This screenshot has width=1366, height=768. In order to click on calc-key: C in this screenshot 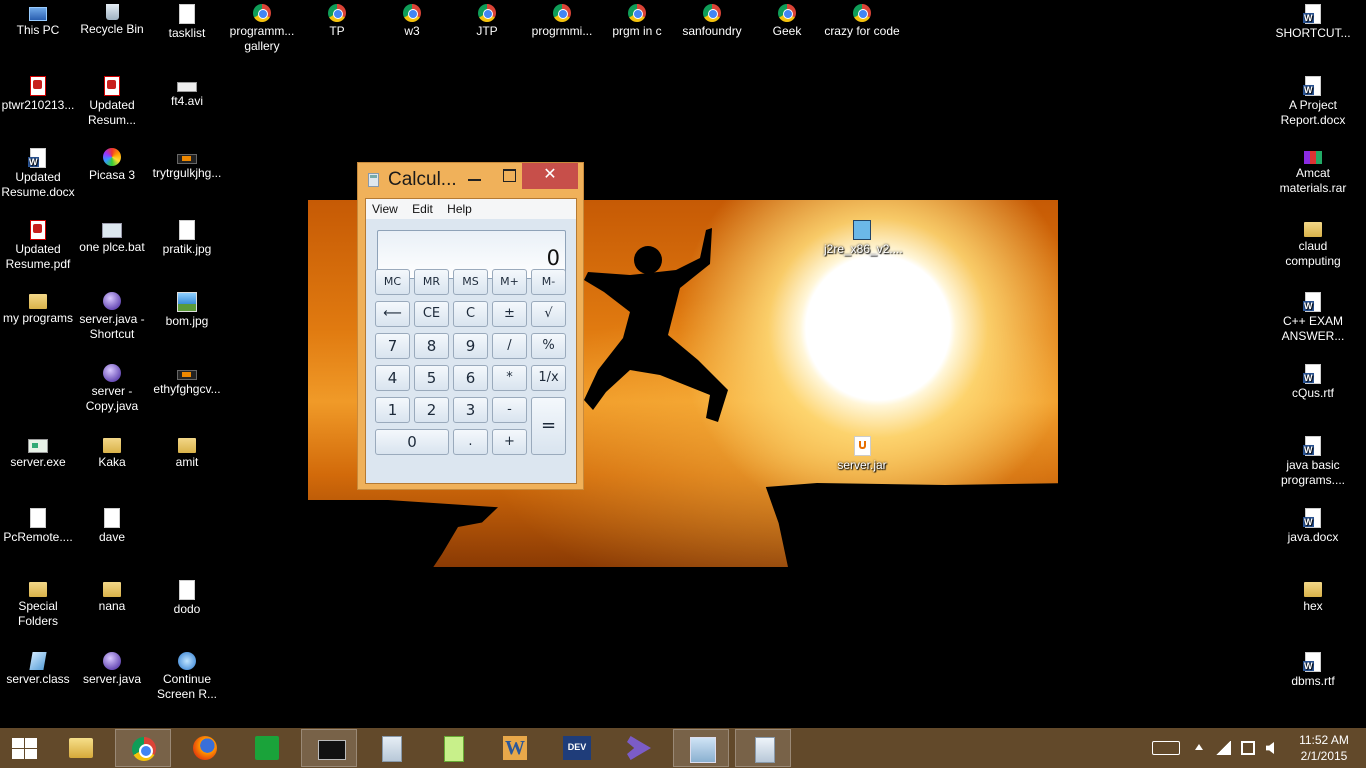, I will do `click(470, 314)`.